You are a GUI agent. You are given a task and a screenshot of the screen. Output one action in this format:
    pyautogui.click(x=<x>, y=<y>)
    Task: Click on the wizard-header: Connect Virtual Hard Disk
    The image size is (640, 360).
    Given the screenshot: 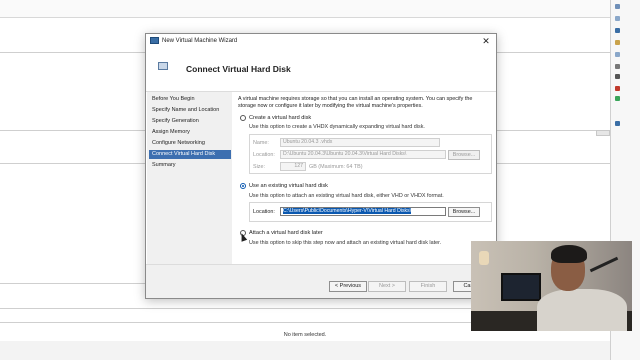 What is the action you would take?
    pyautogui.click(x=321, y=70)
    